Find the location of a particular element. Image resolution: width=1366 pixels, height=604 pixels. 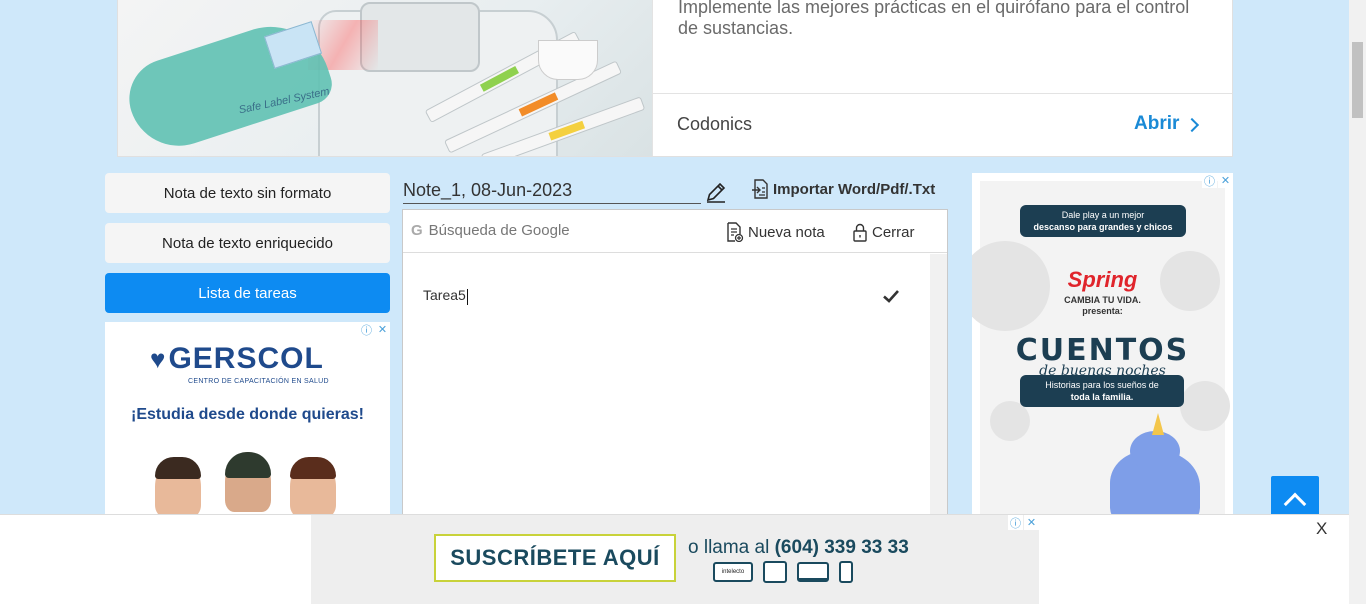

editor-scrollbar is located at coordinates (938, 391).